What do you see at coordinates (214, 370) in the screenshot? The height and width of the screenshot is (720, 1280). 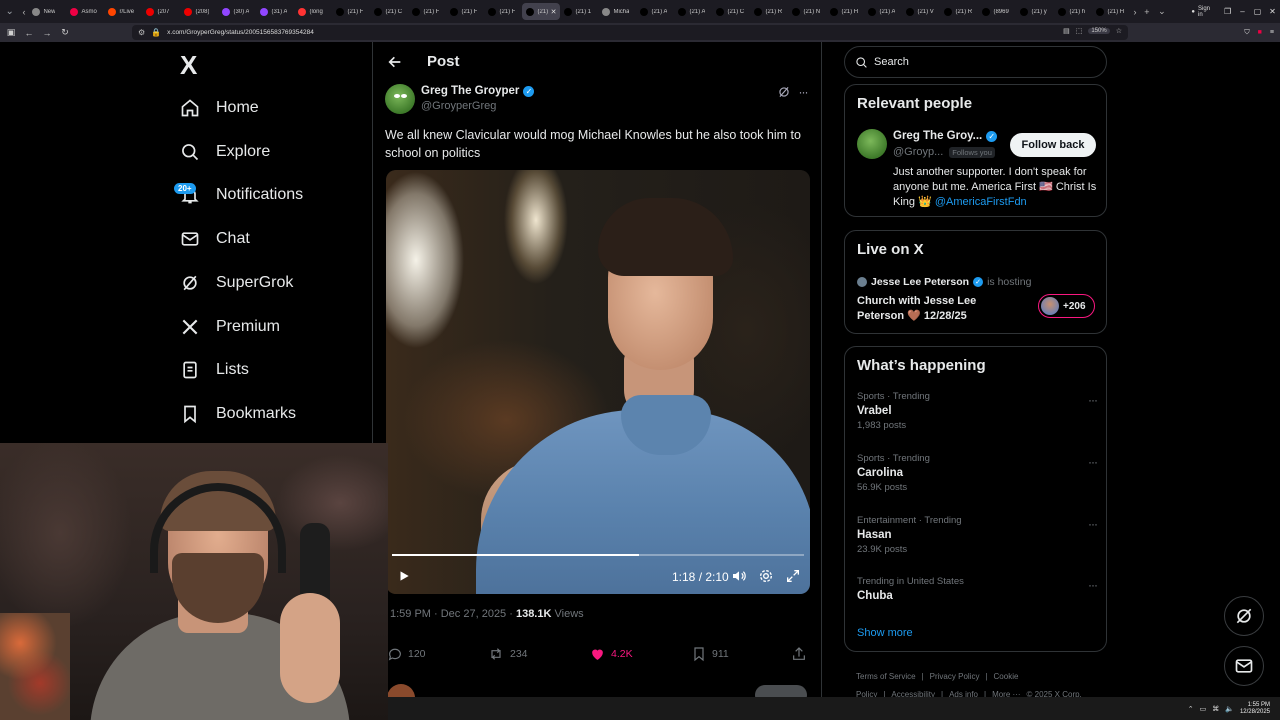 I see `nav-lists: Lists` at bounding box center [214, 370].